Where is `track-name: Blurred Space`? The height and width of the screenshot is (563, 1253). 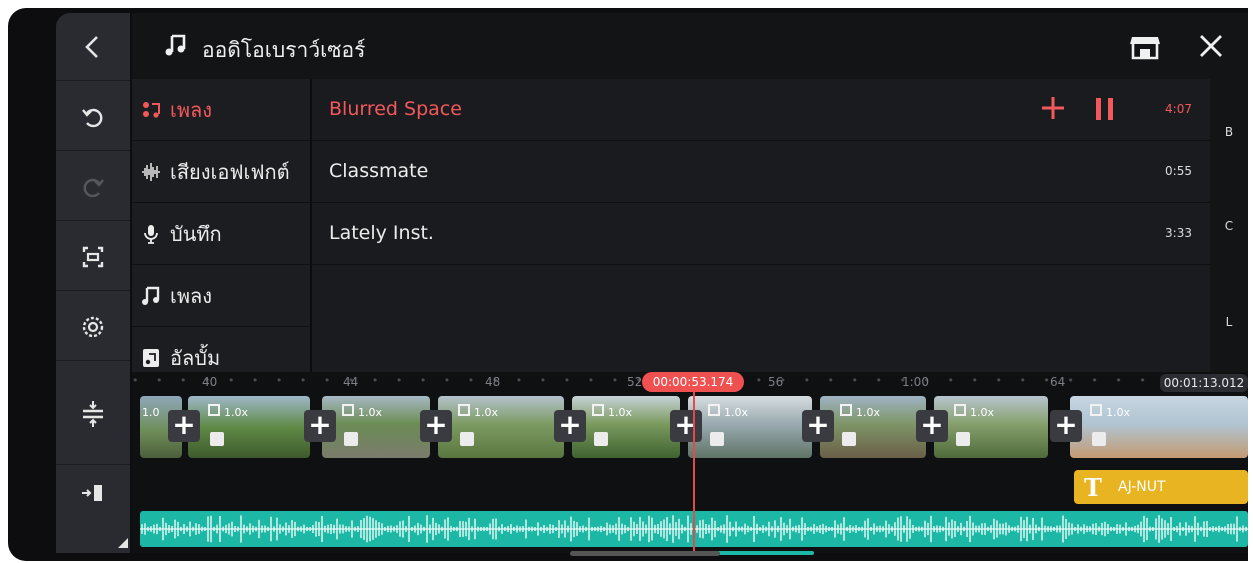
track-name: Blurred Space is located at coordinates (395, 109).